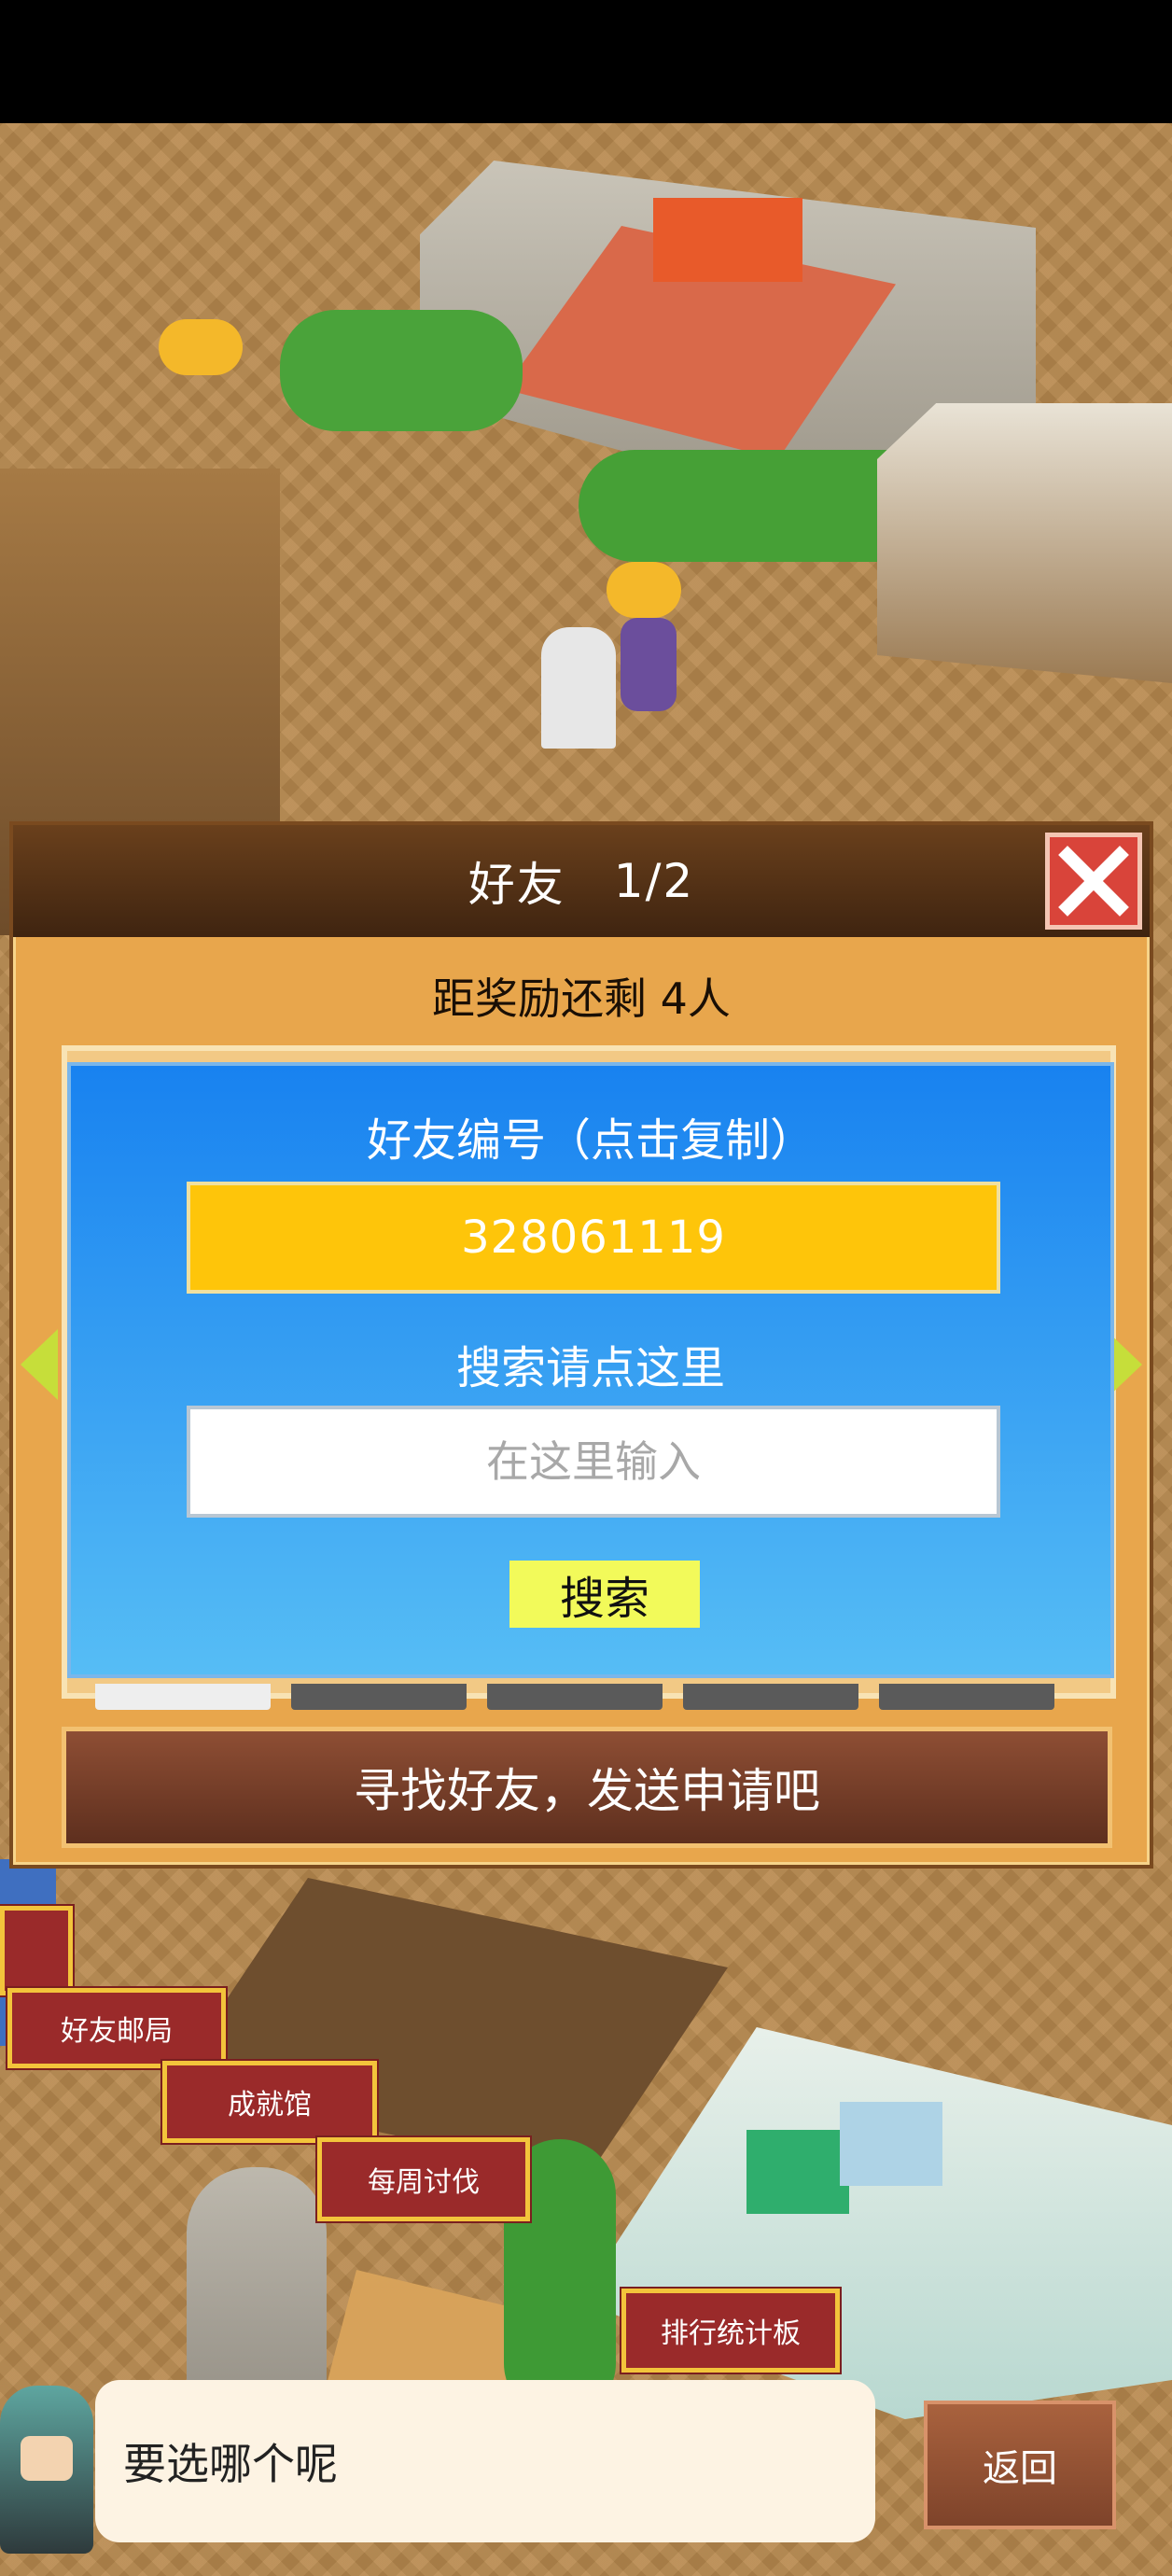  What do you see at coordinates (116, 2028) in the screenshot?
I see `friend-post-office-label: 好友邮局` at bounding box center [116, 2028].